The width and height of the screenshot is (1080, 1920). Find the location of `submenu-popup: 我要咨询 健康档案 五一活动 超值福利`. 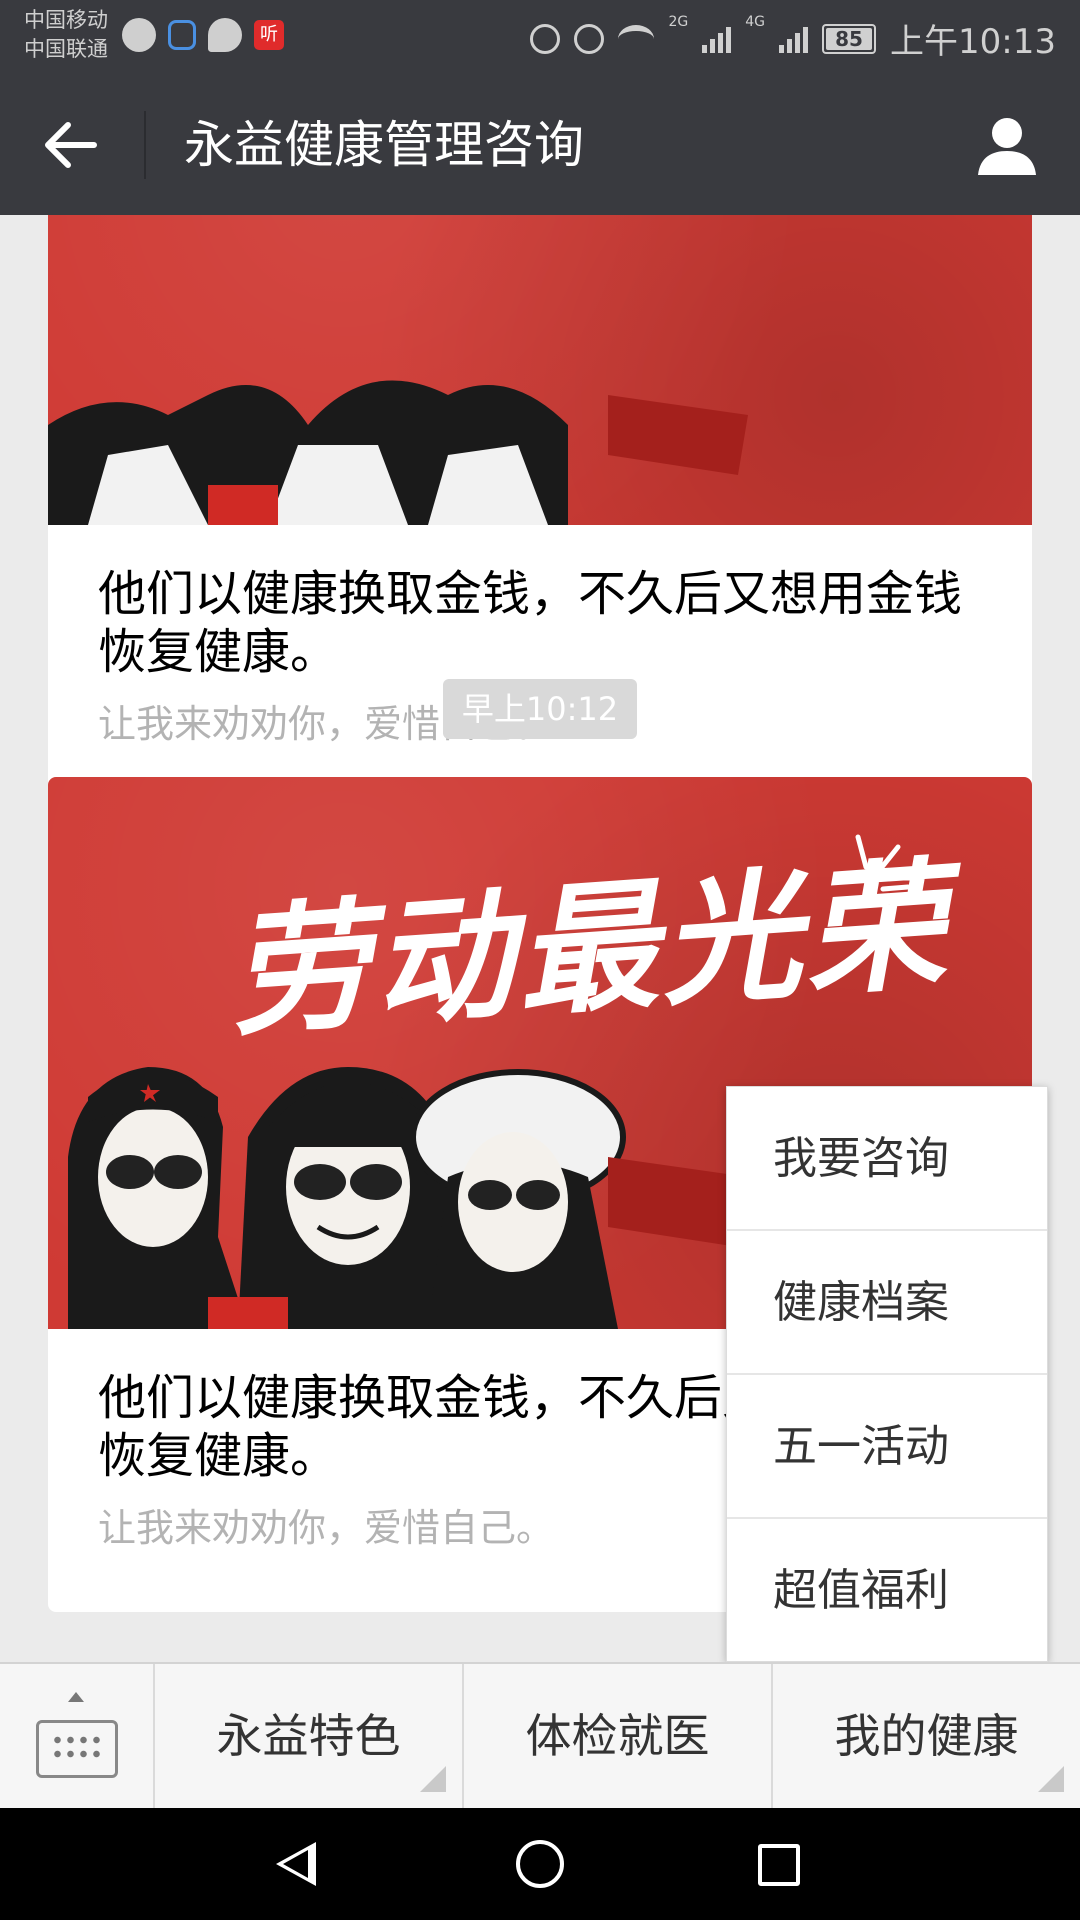

submenu-popup: 我要咨询 健康档案 五一活动 超值福利 is located at coordinates (887, 1374).